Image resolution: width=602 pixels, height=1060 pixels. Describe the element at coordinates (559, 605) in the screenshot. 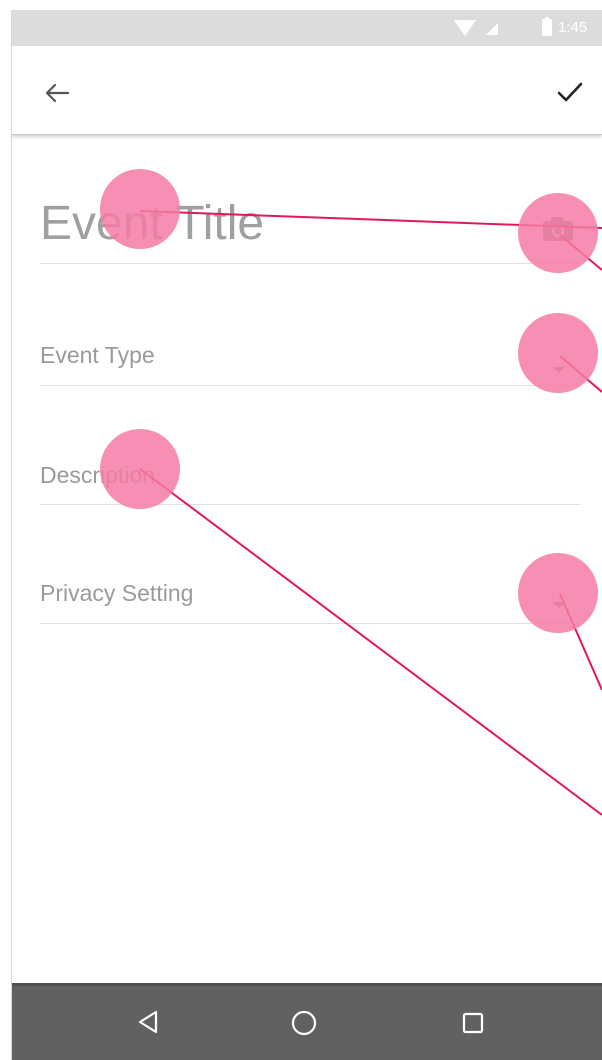

I see `privacy-dropdown-icon` at that location.